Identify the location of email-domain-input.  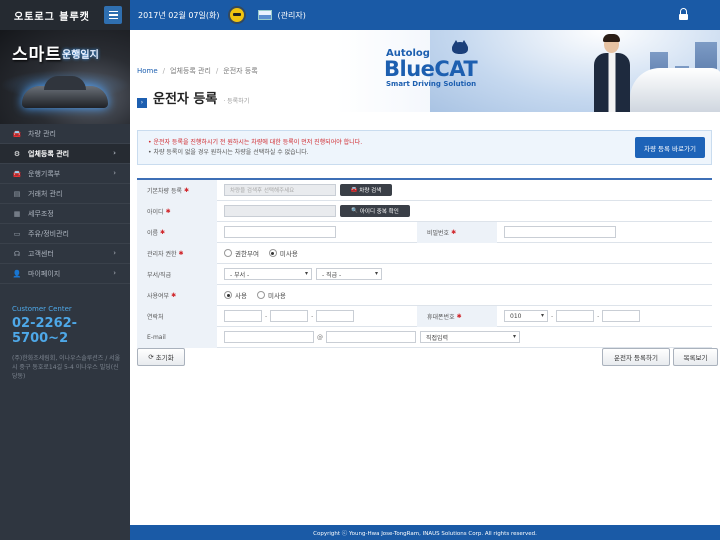
(371, 337).